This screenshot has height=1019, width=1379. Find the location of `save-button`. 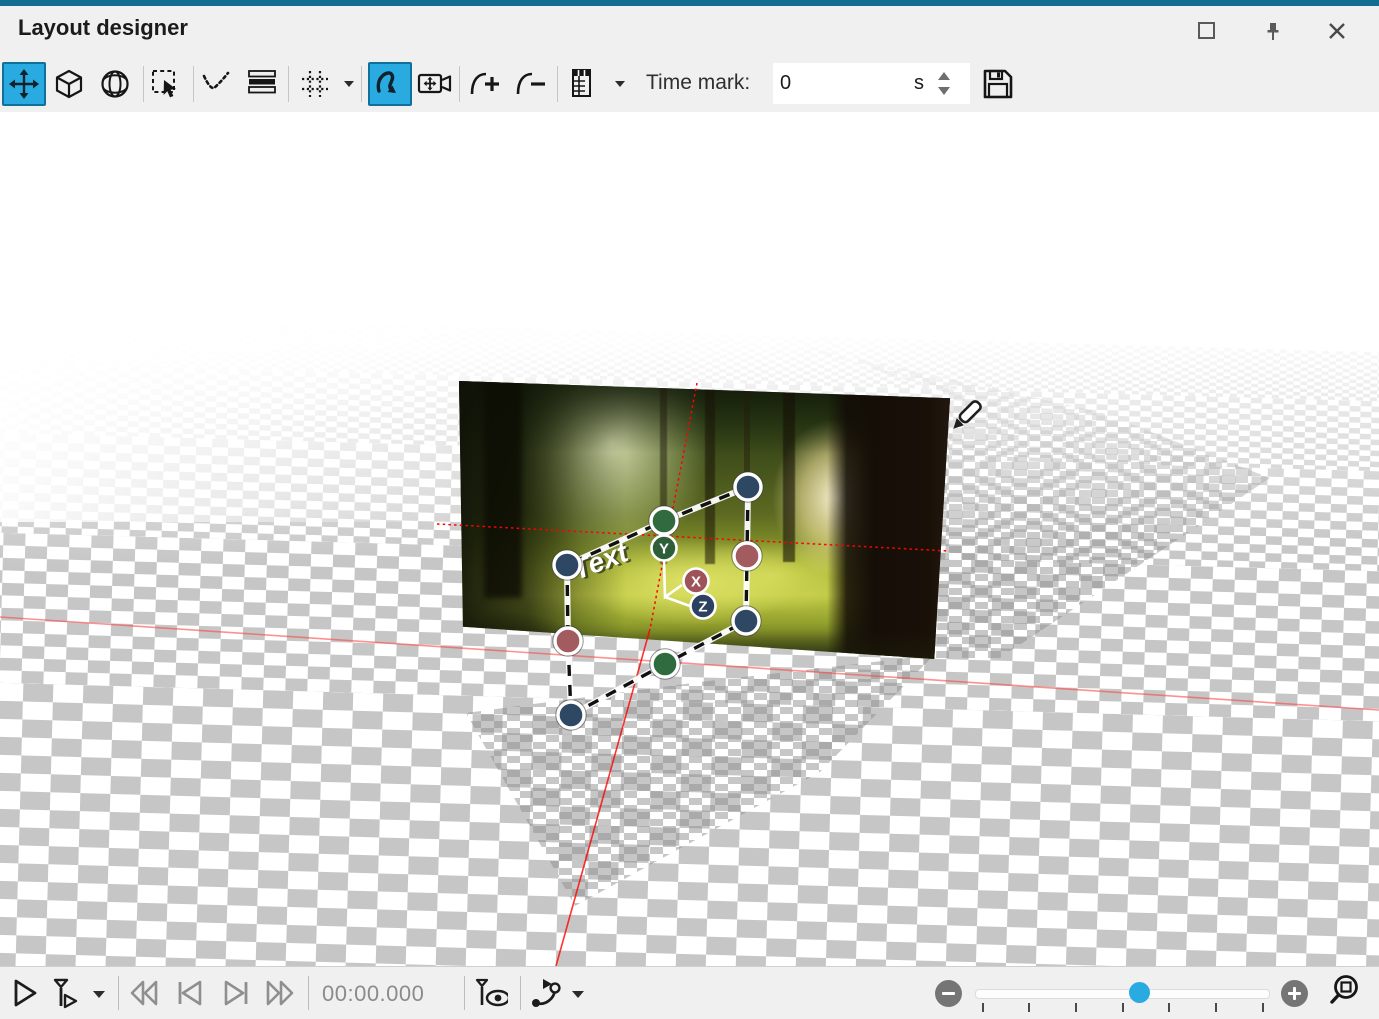

save-button is located at coordinates (998, 84).